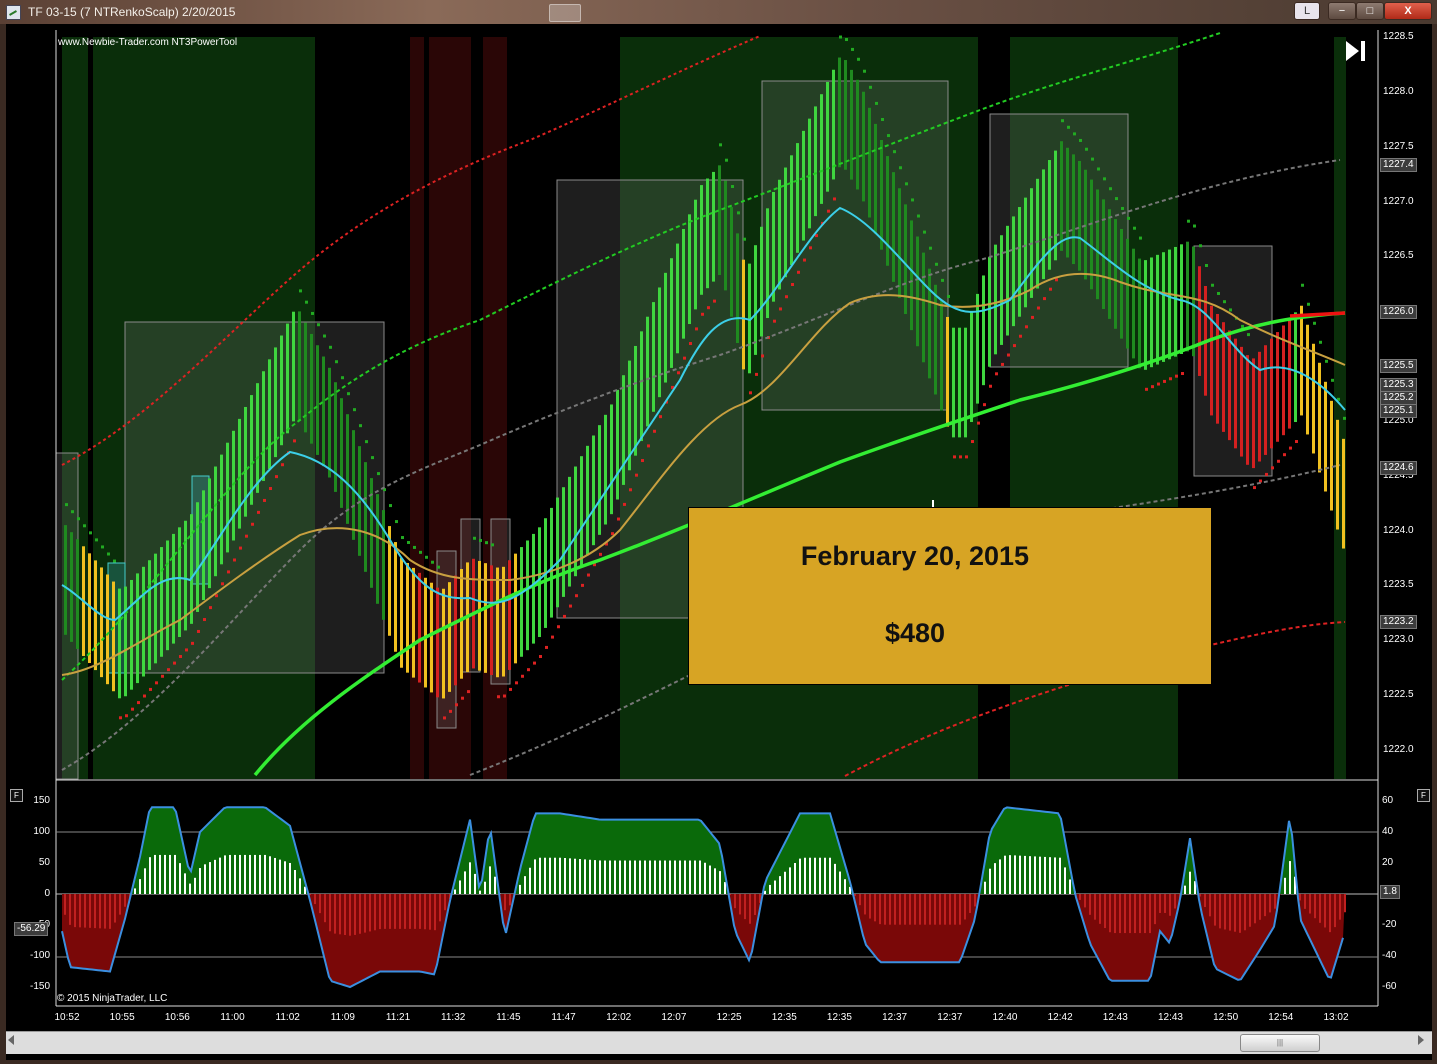  Describe the element at coordinates (11, 1040) in the screenshot. I see `scroll-left-icon` at that location.